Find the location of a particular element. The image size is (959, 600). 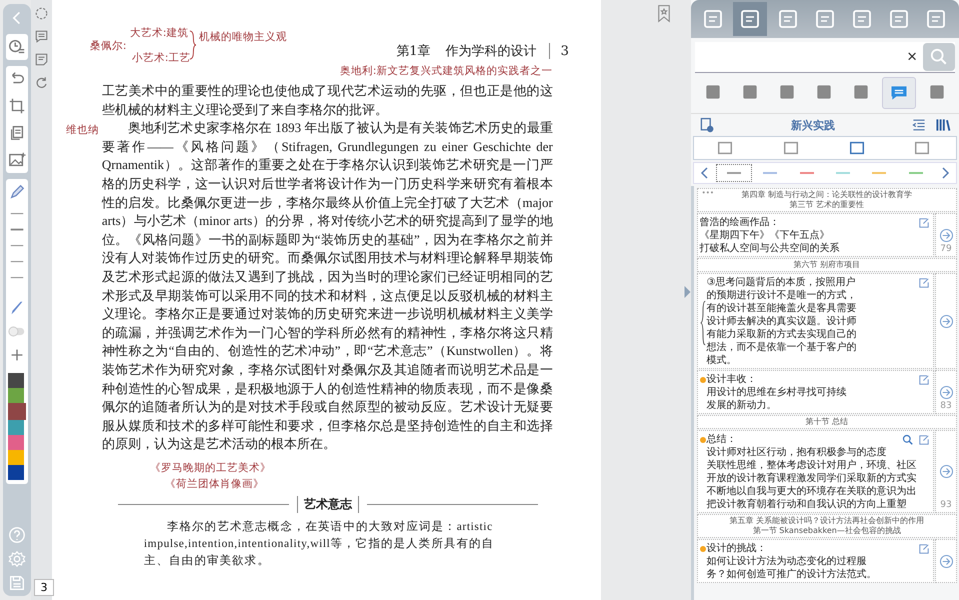

section-title: 第十节 总结 is located at coordinates (827, 422).